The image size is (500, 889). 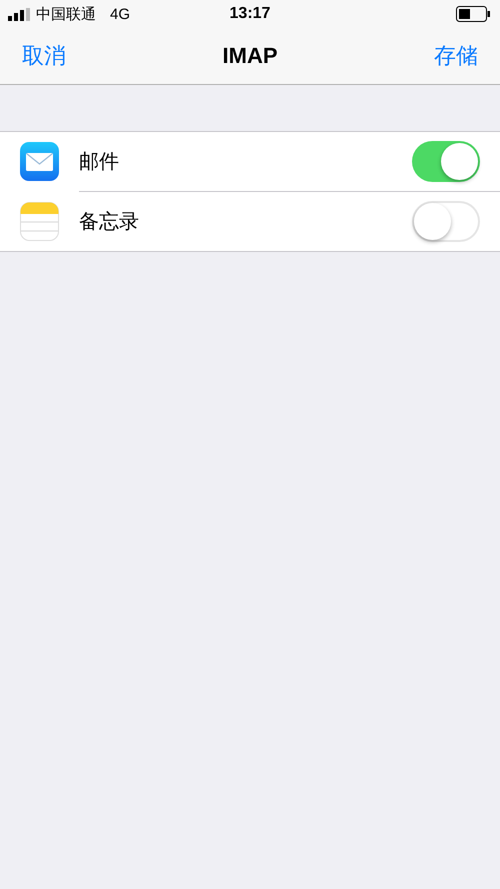 I want to click on status-time: 13:17, so click(x=250, y=13).